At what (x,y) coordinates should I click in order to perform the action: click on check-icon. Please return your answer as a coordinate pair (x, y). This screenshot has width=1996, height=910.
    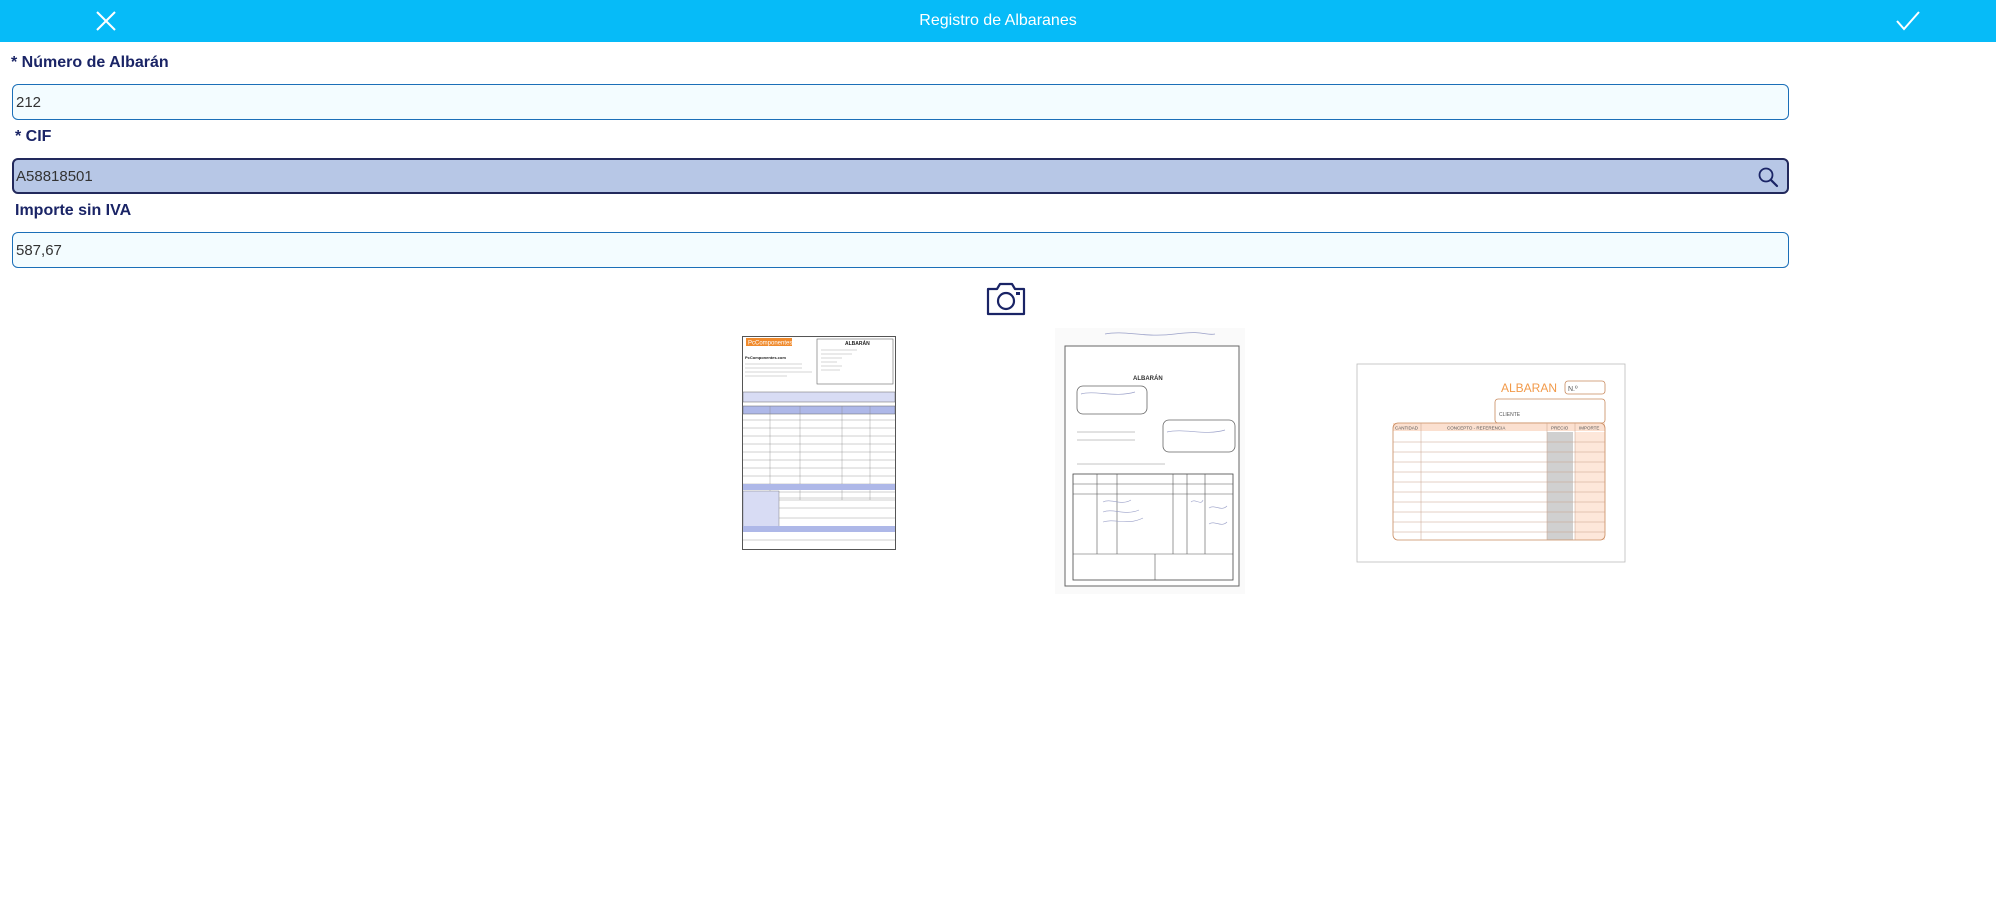
    Looking at the image, I should click on (1908, 21).